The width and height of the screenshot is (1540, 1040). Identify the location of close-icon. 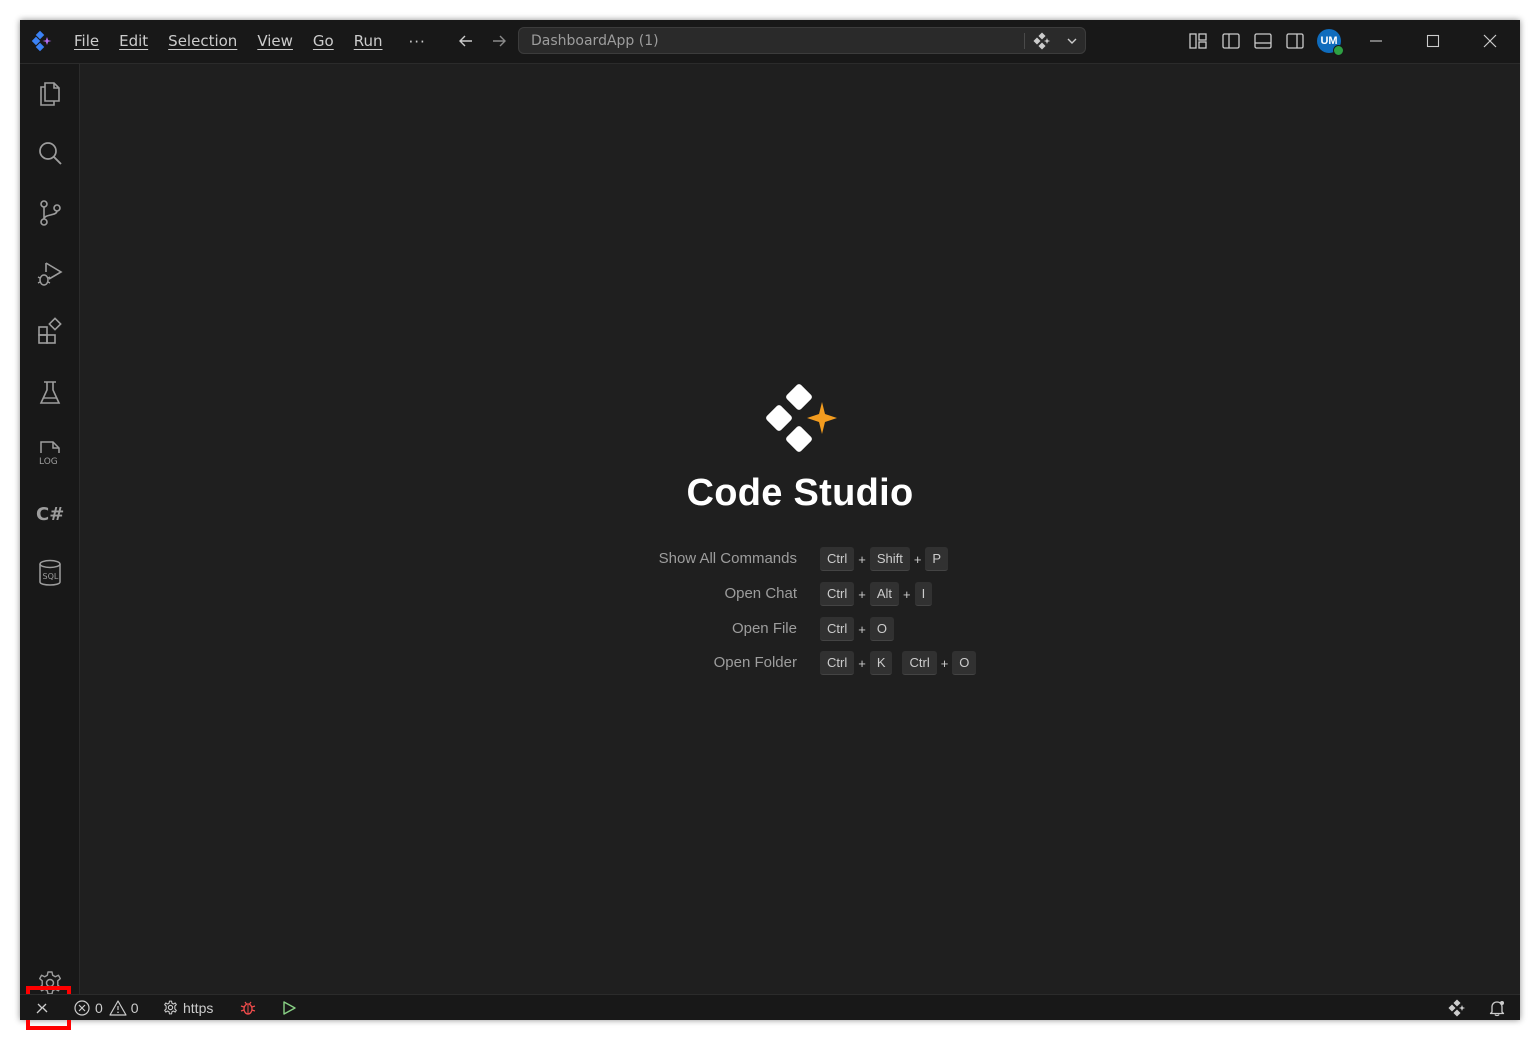
(1490, 41).